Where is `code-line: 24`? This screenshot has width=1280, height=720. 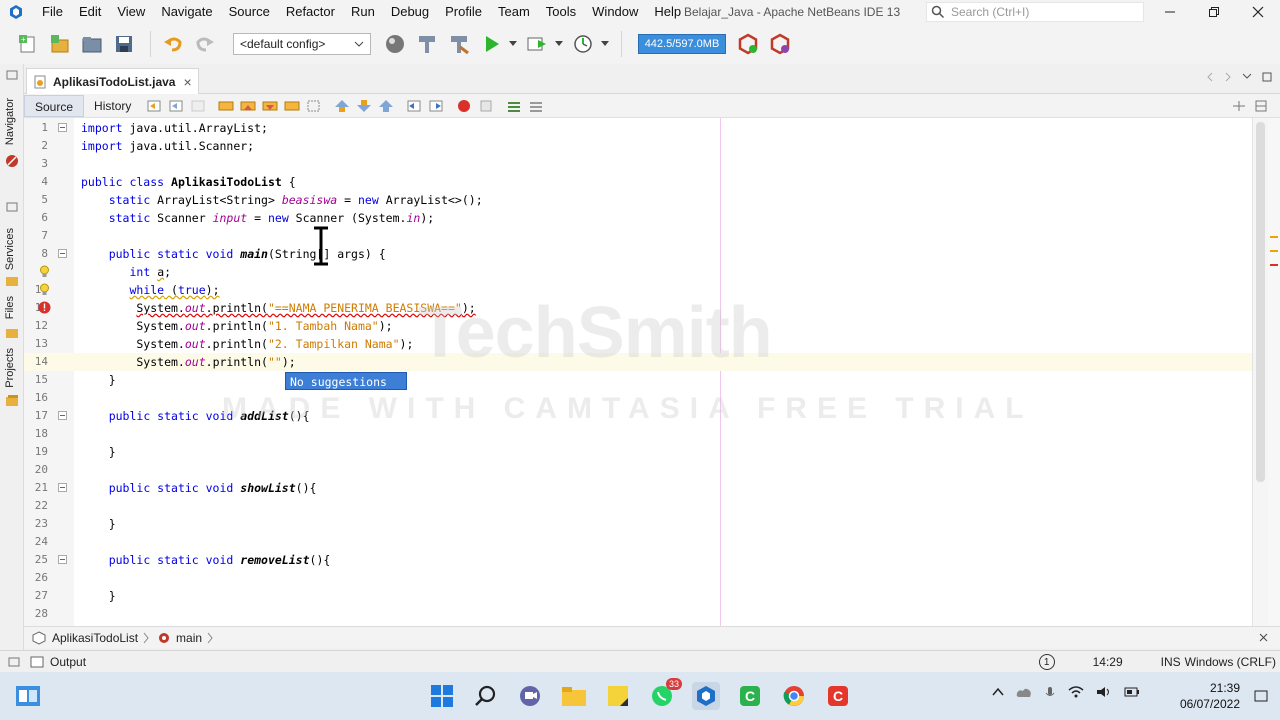 code-line: 24 is located at coordinates (638, 542).